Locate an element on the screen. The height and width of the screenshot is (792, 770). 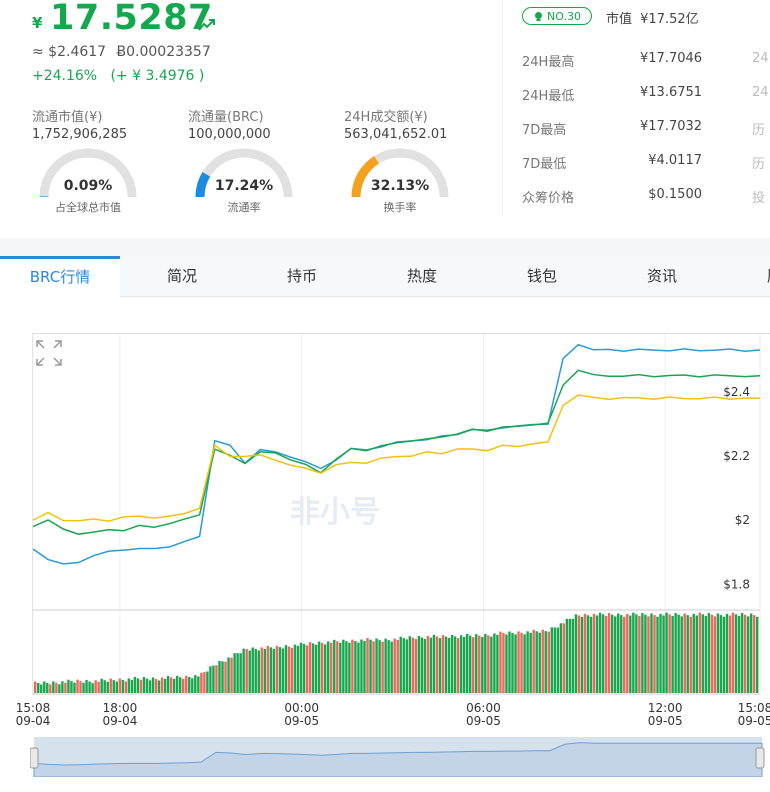
navigator-left-handle is located at coordinates (34, 758).